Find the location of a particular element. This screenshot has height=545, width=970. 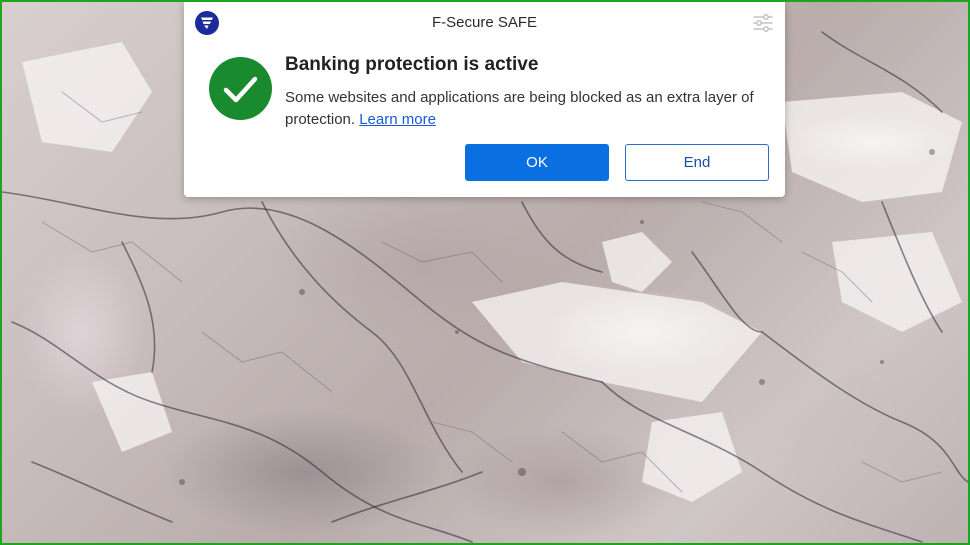

learn-more-link: Learn more is located at coordinates (397, 119).